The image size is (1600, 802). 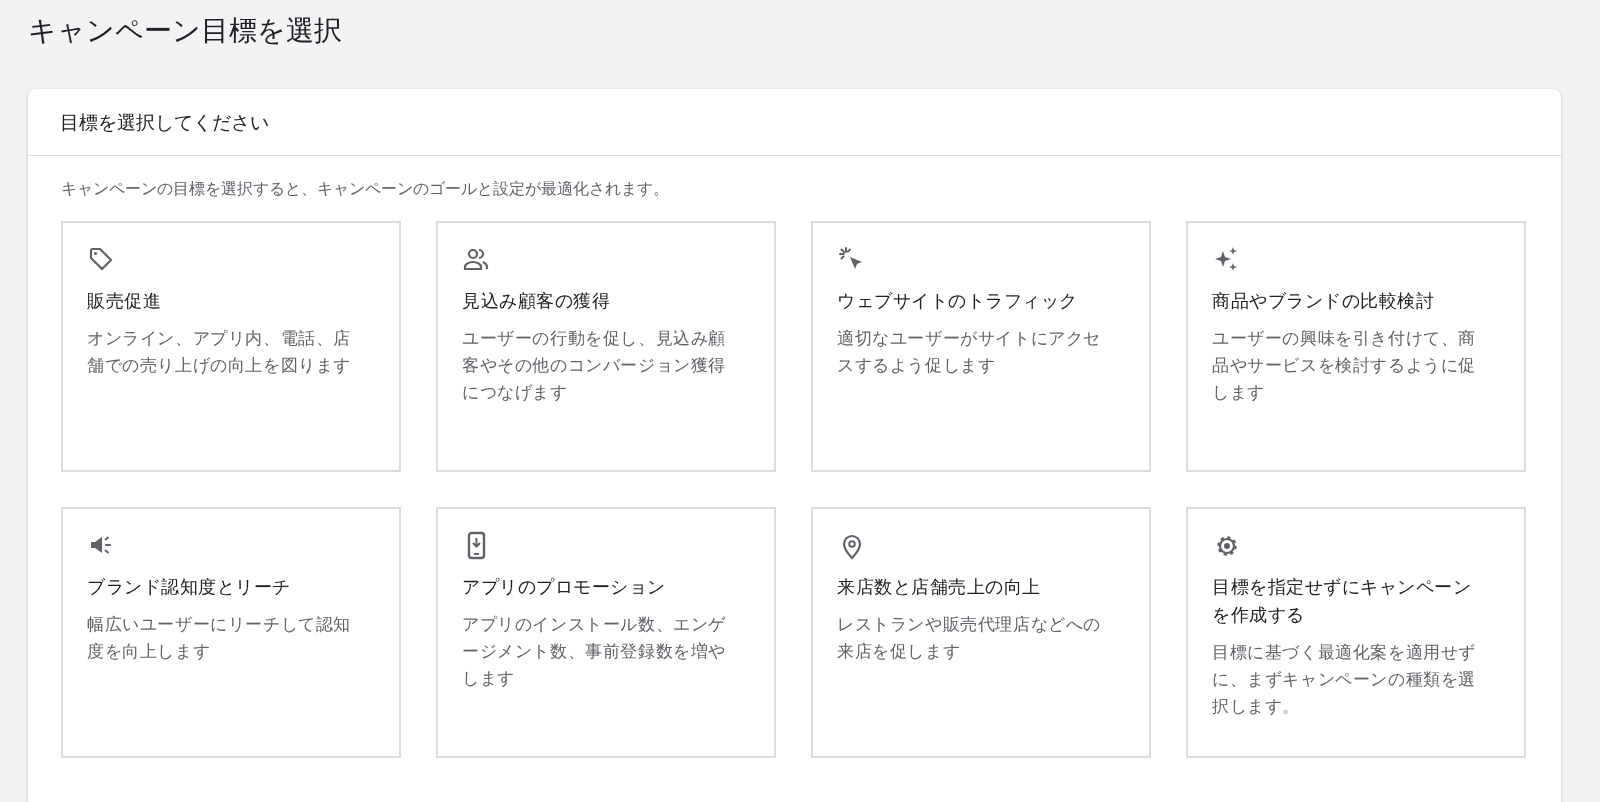 I want to click on goal-description: 幅広いユーザーにリーチして認知度を向上します, so click(x=219, y=638).